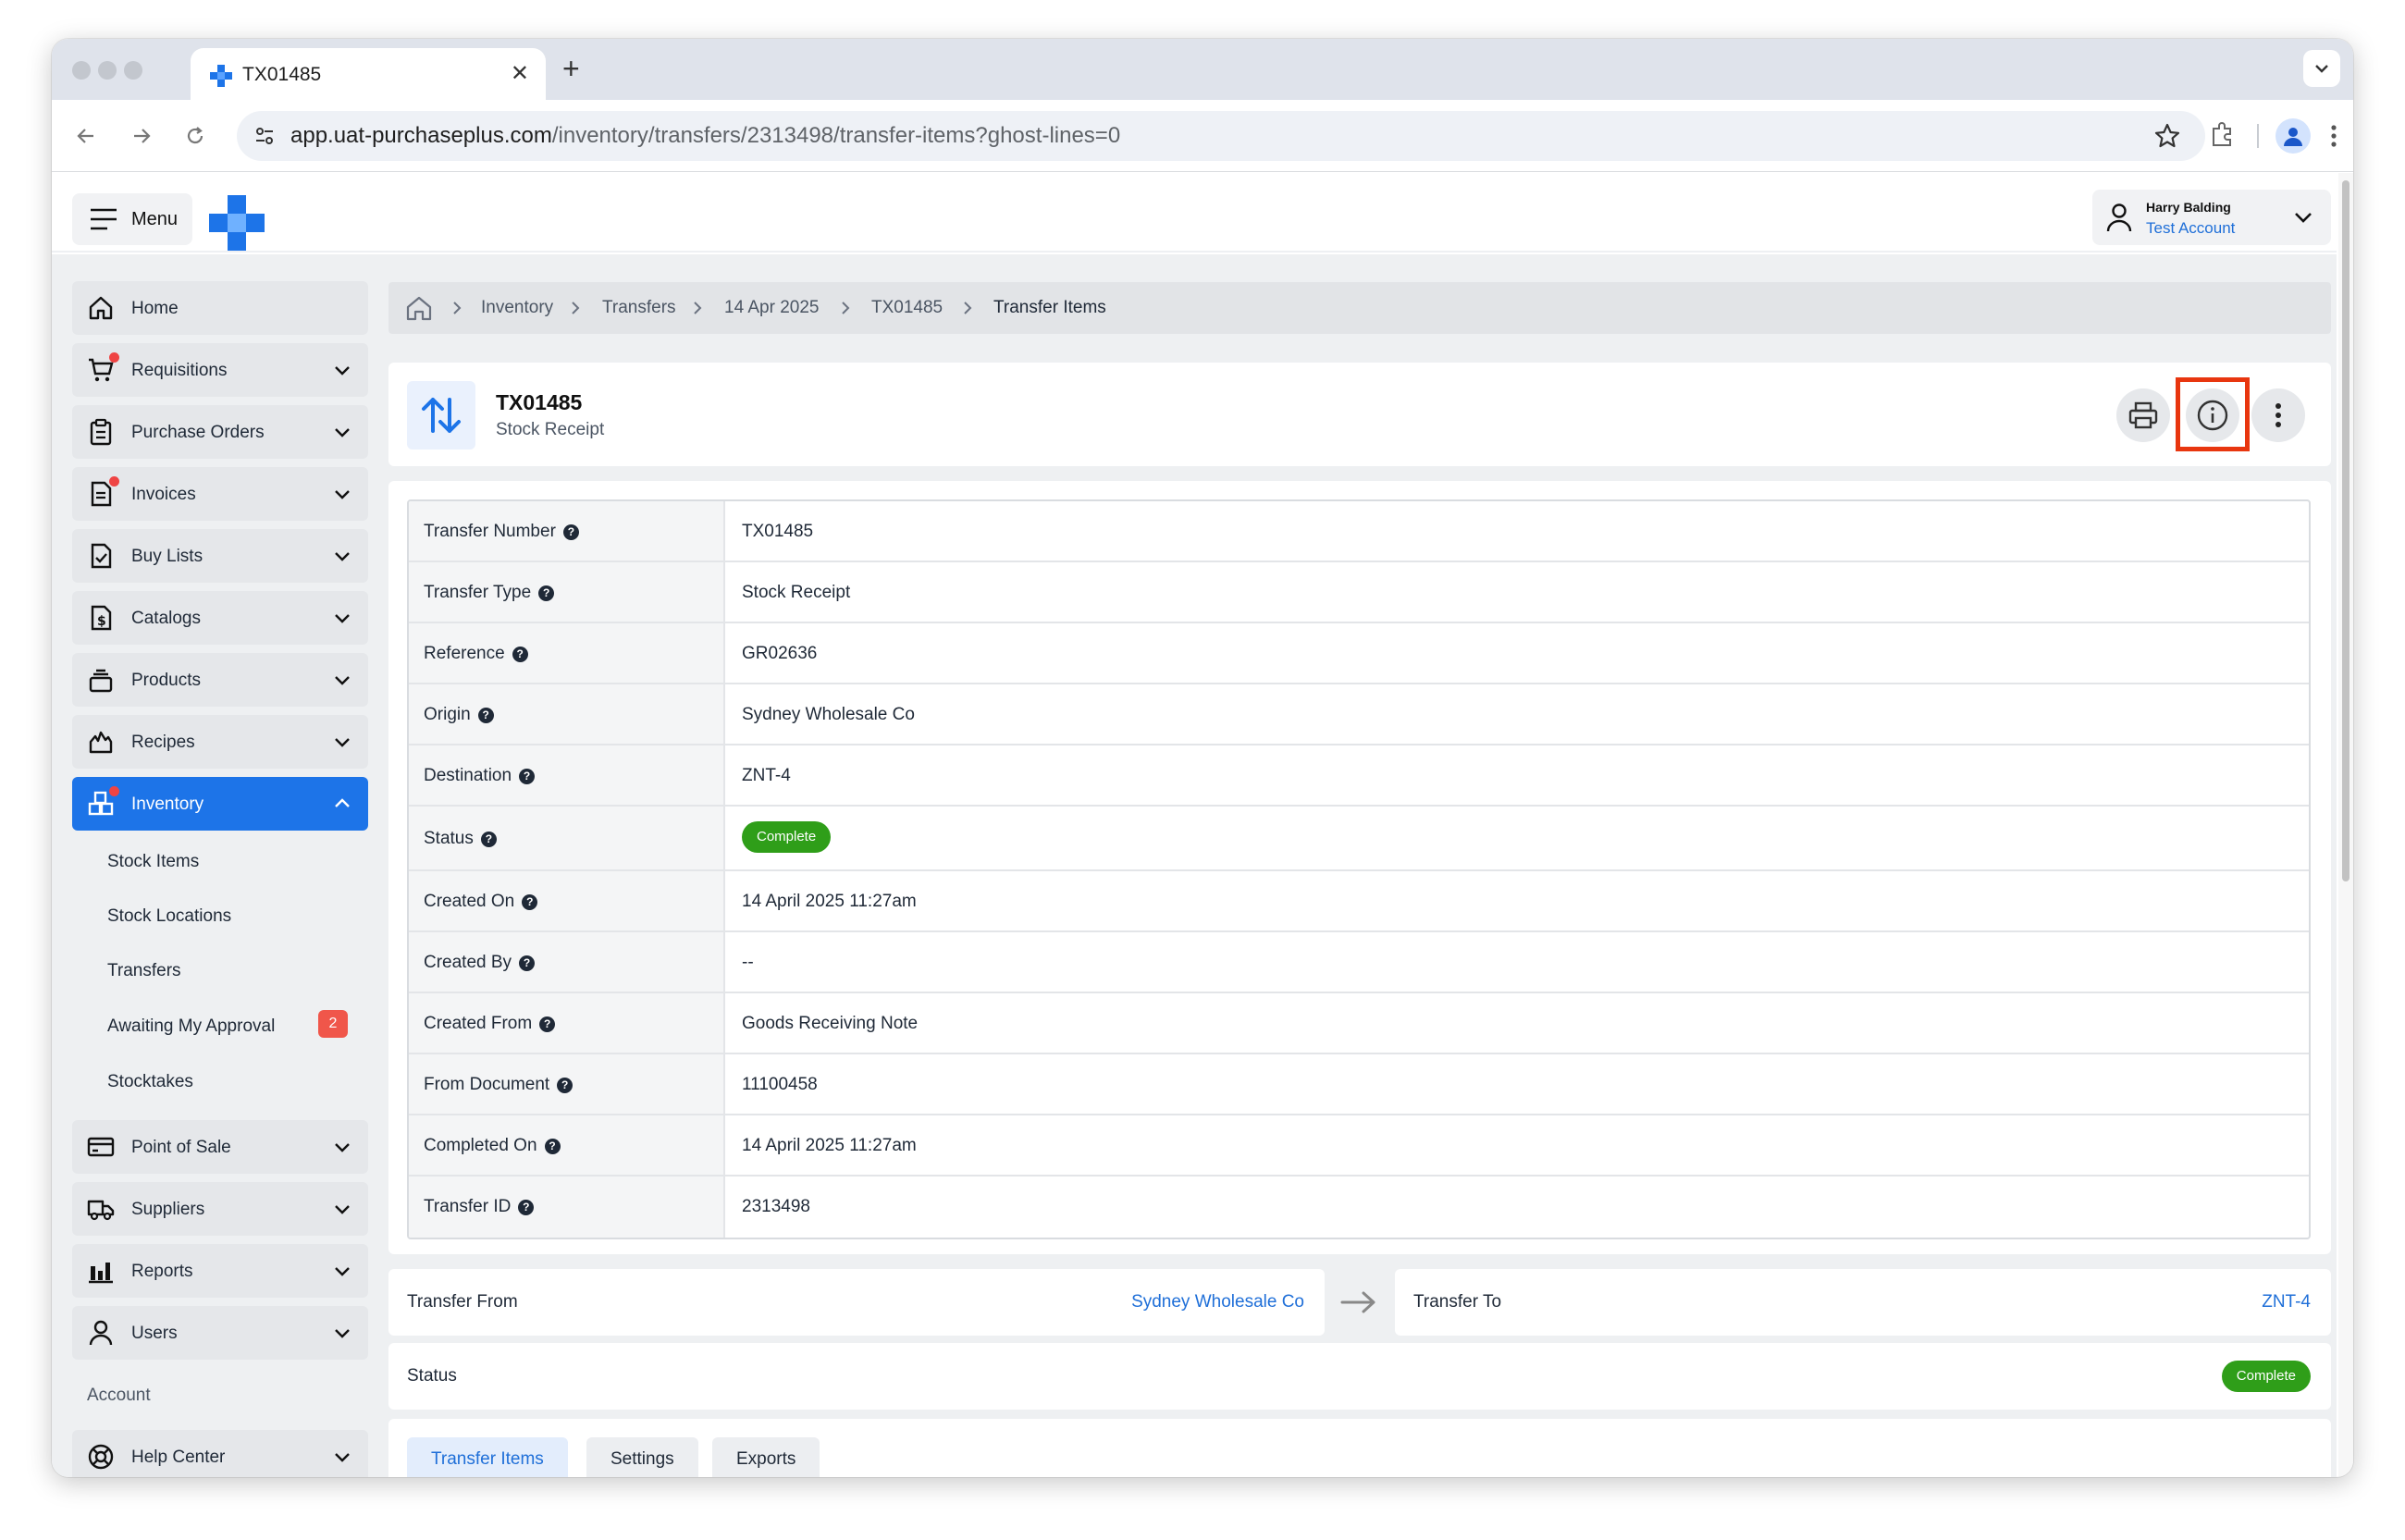  I want to click on new-tab-button: +, so click(571, 69).